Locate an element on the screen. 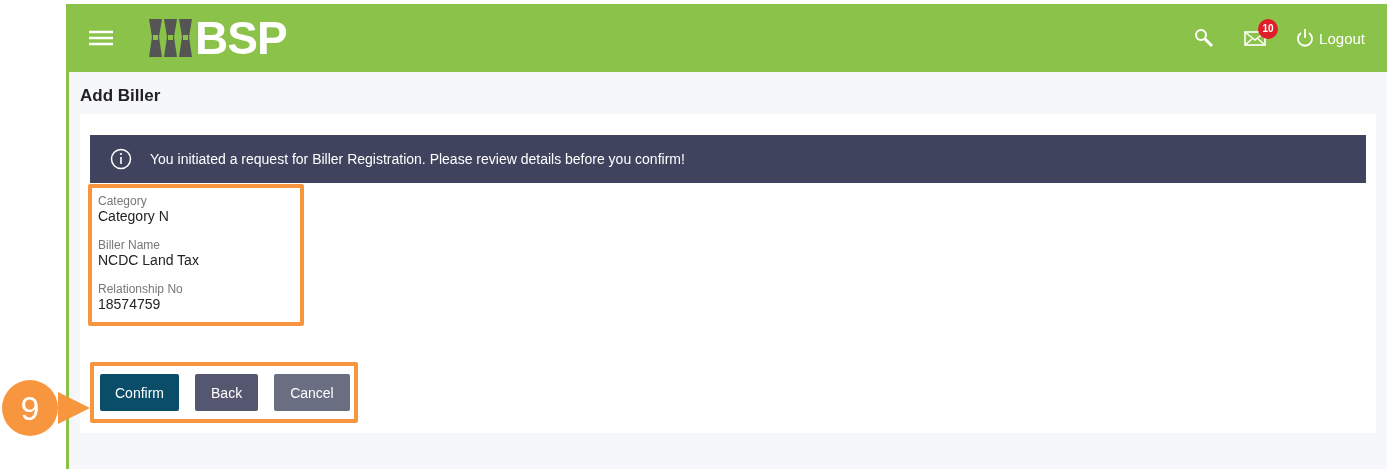  action-button: Back is located at coordinates (227, 392).